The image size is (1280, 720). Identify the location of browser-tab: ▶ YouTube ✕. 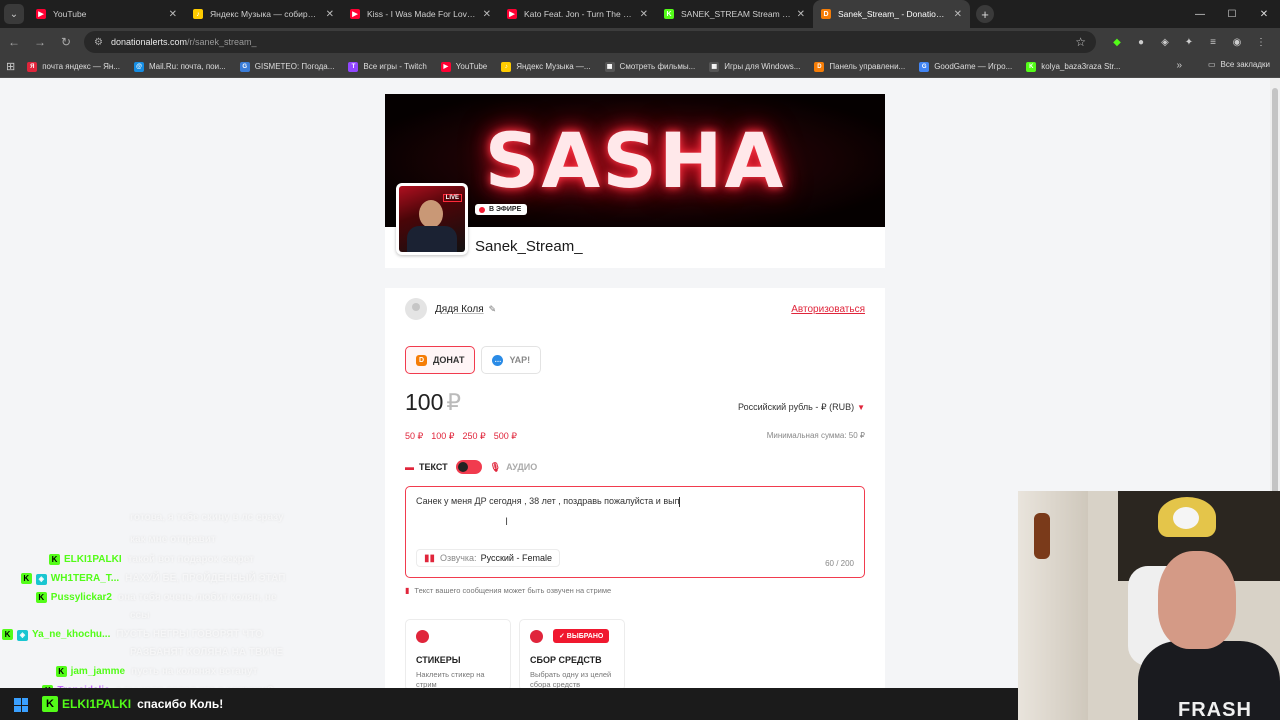
(106, 14).